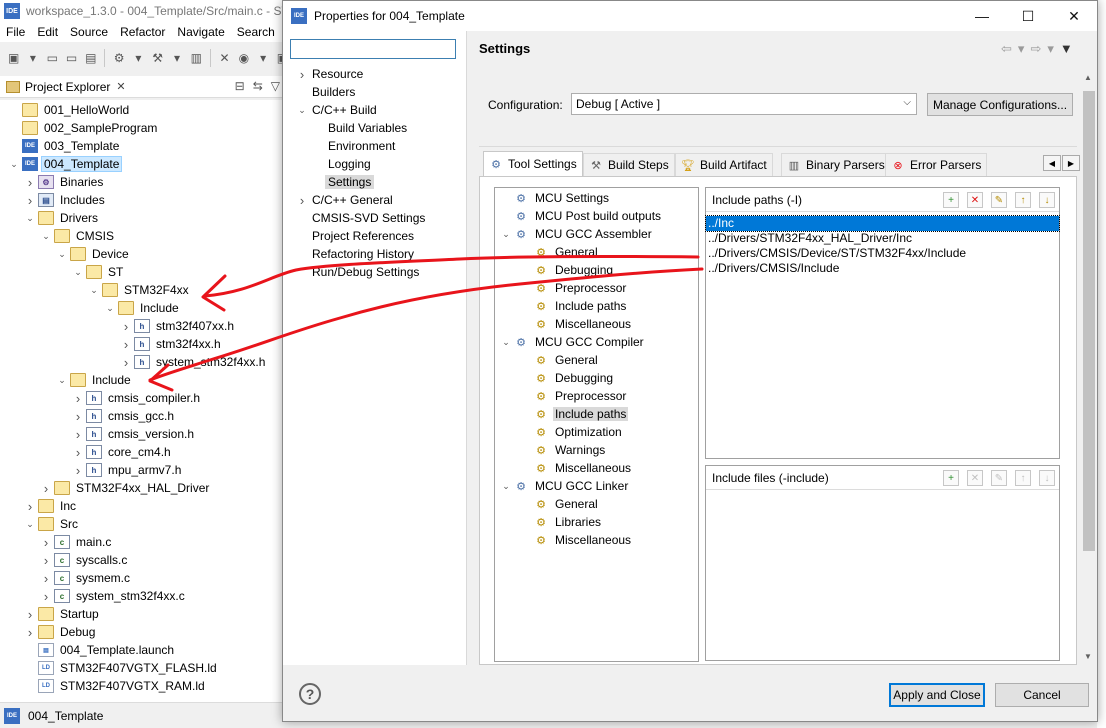  What do you see at coordinates (52, 524) in the screenshot?
I see `tree-item: ⌄ Src` at bounding box center [52, 524].